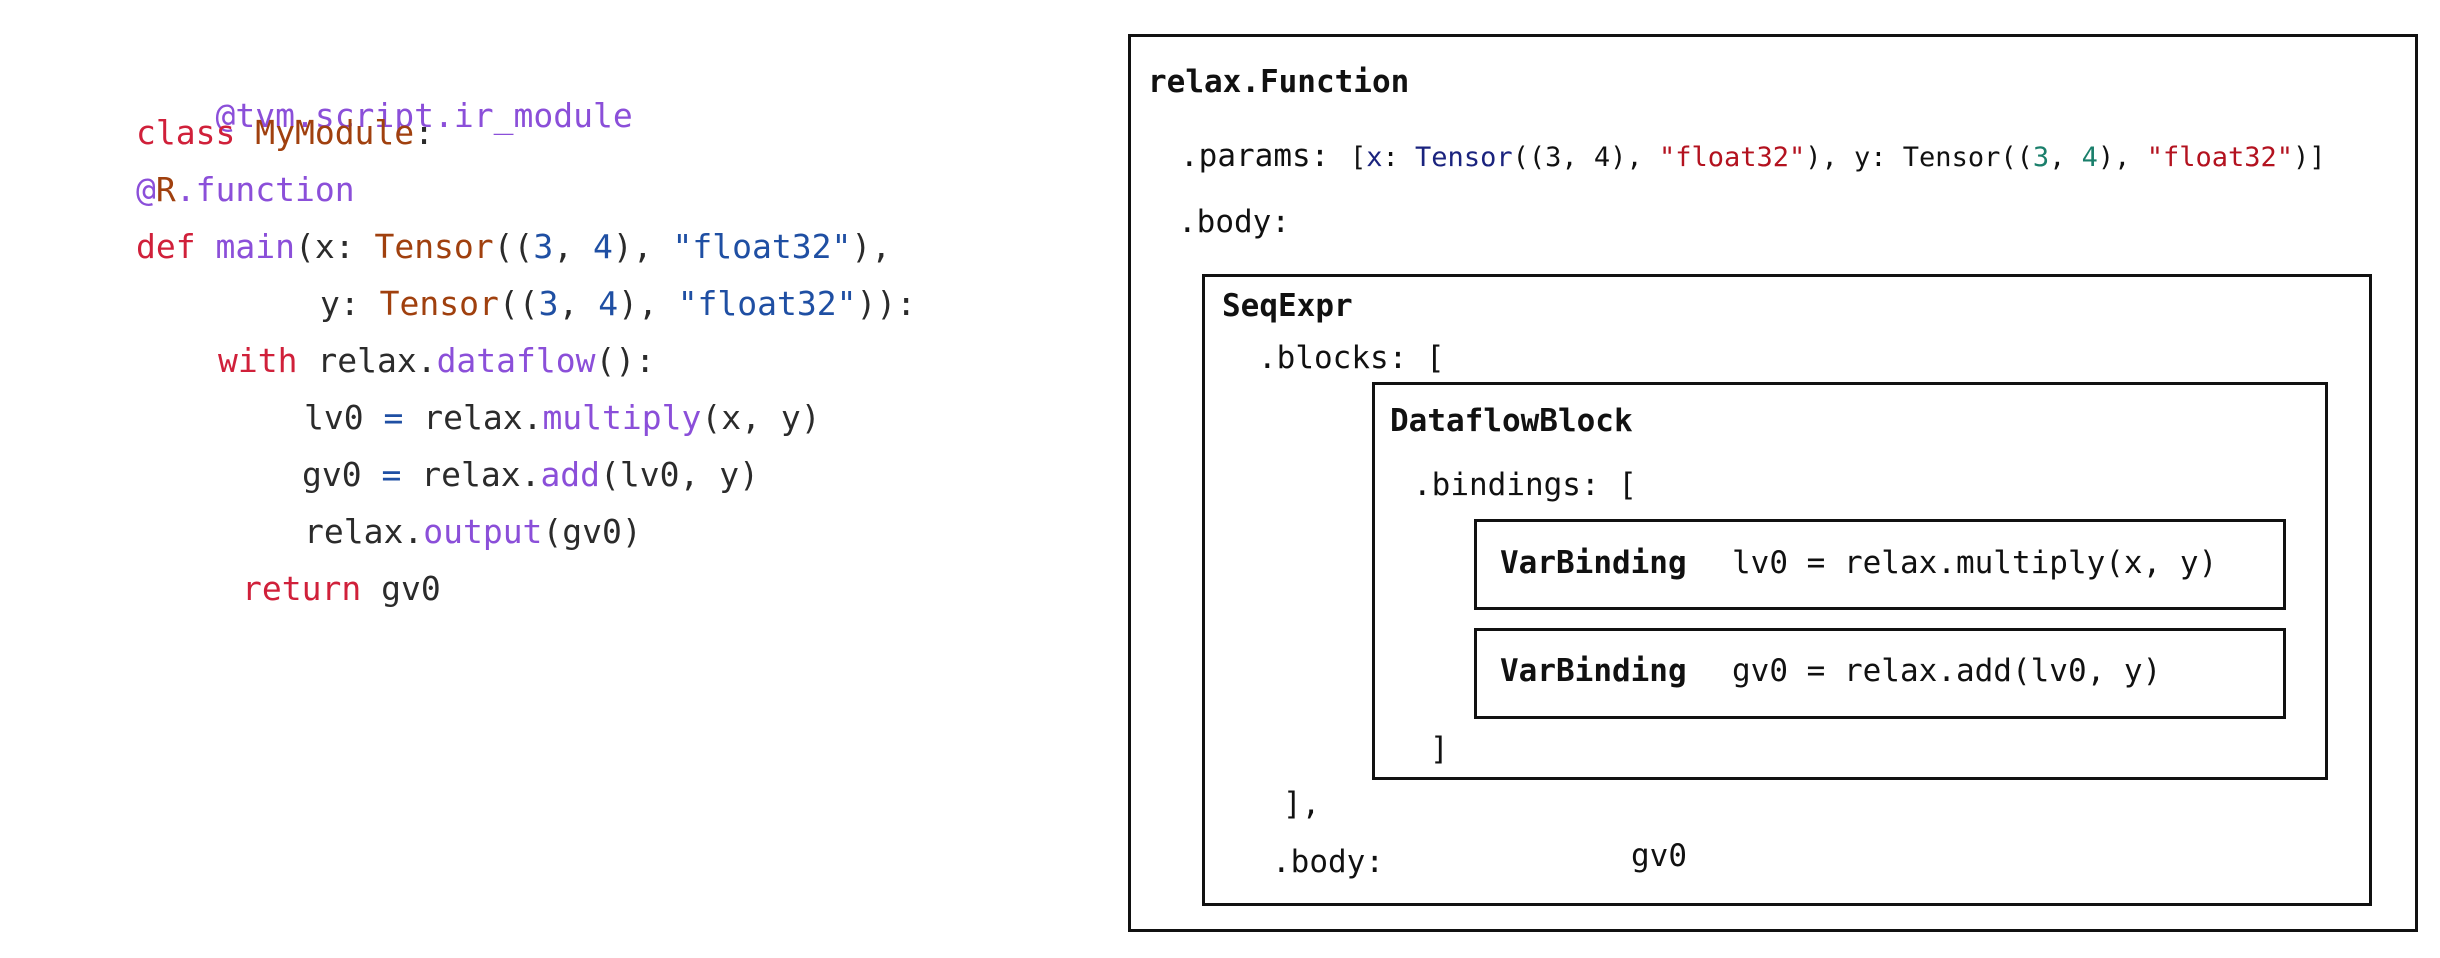 The width and height of the screenshot is (2440, 958). I want to click on seqexpr-title: SeqExpr, so click(1287, 306).